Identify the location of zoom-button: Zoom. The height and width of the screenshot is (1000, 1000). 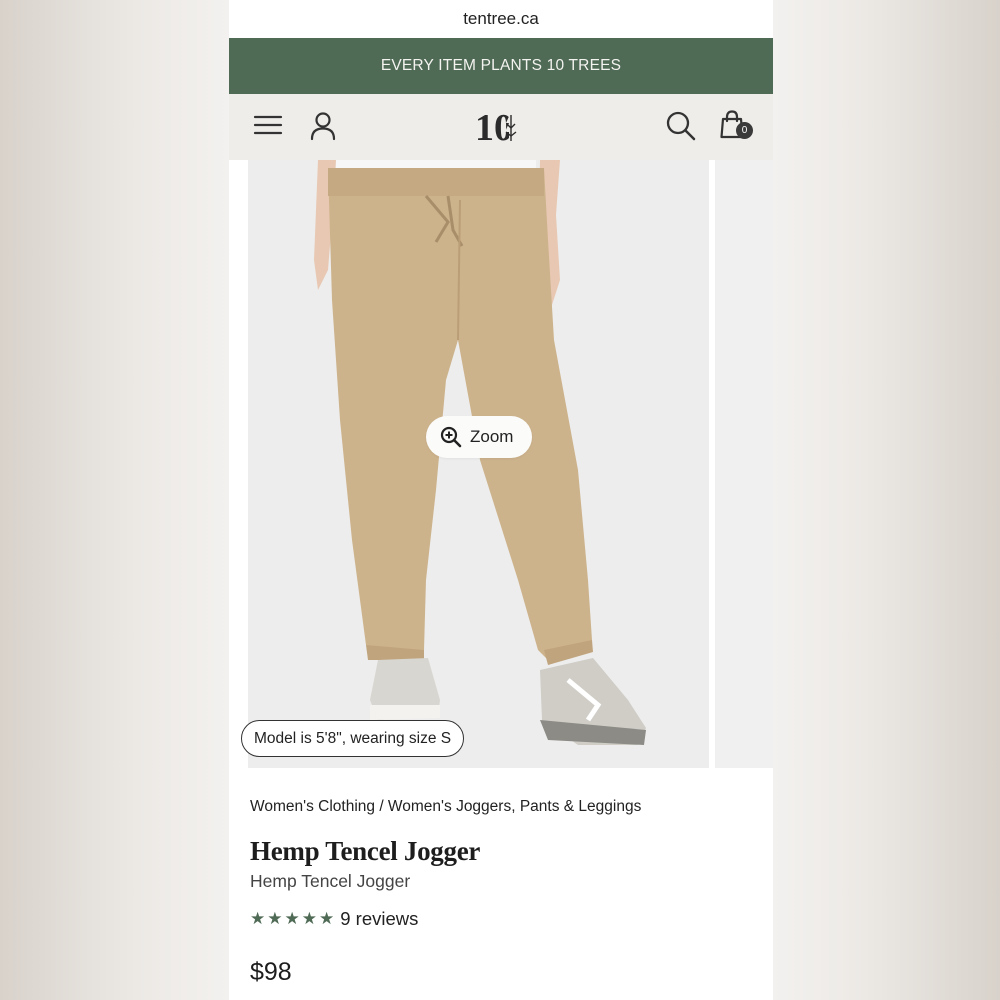
(479, 437).